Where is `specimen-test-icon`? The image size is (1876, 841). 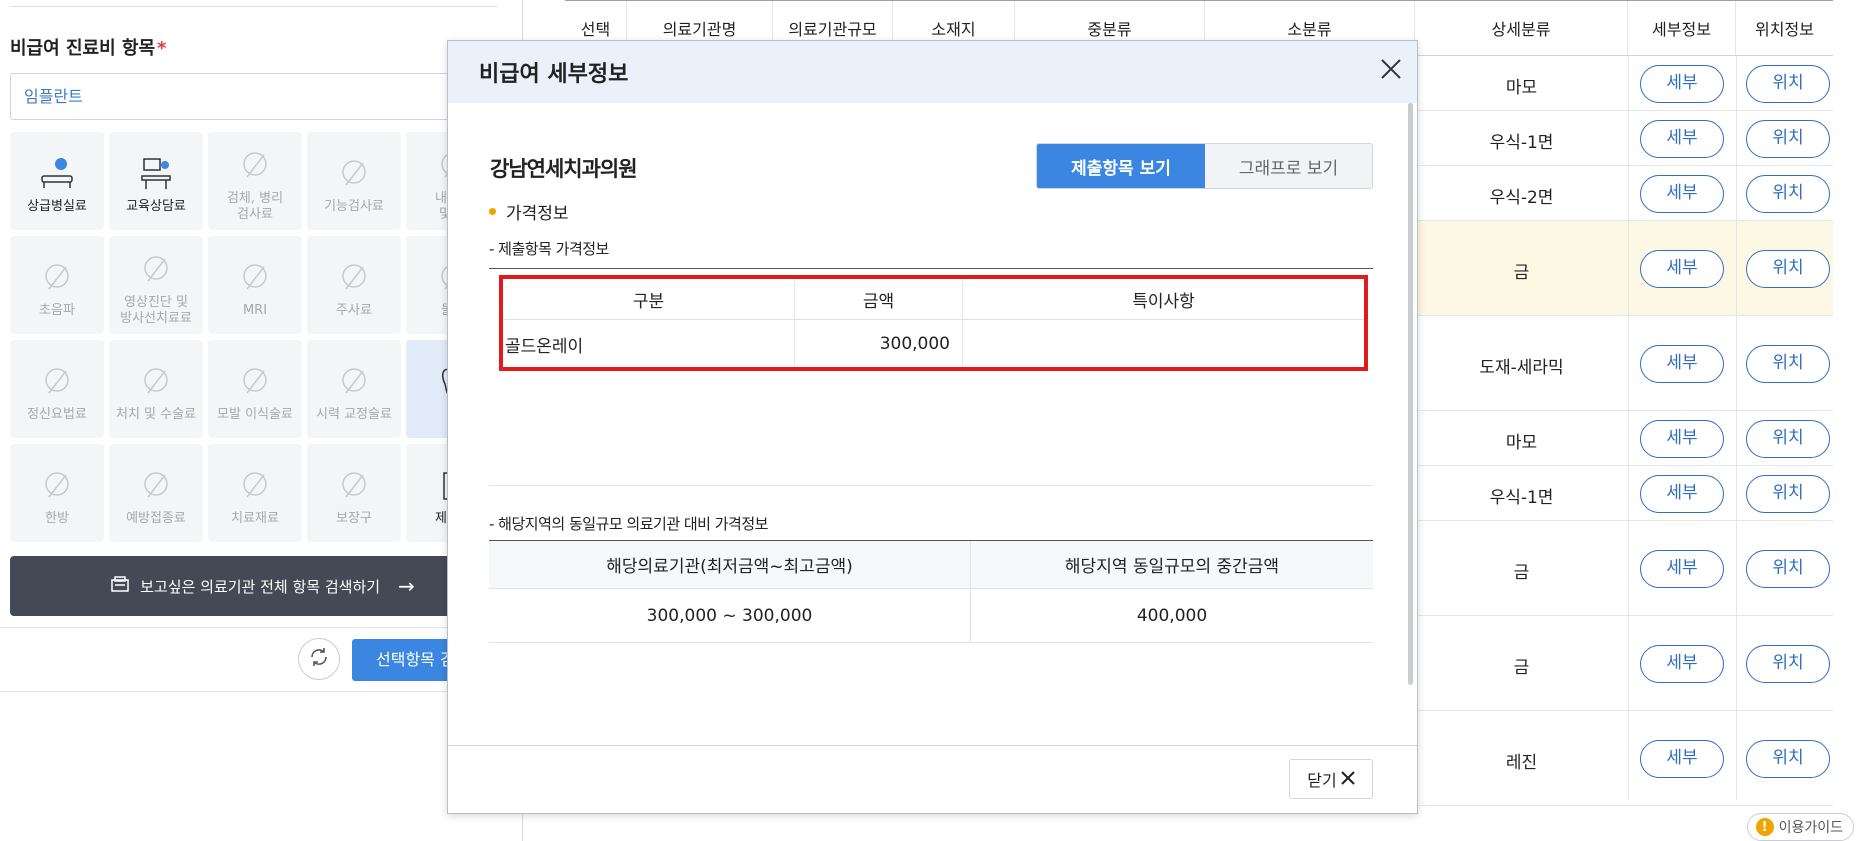 specimen-test-icon is located at coordinates (255, 166).